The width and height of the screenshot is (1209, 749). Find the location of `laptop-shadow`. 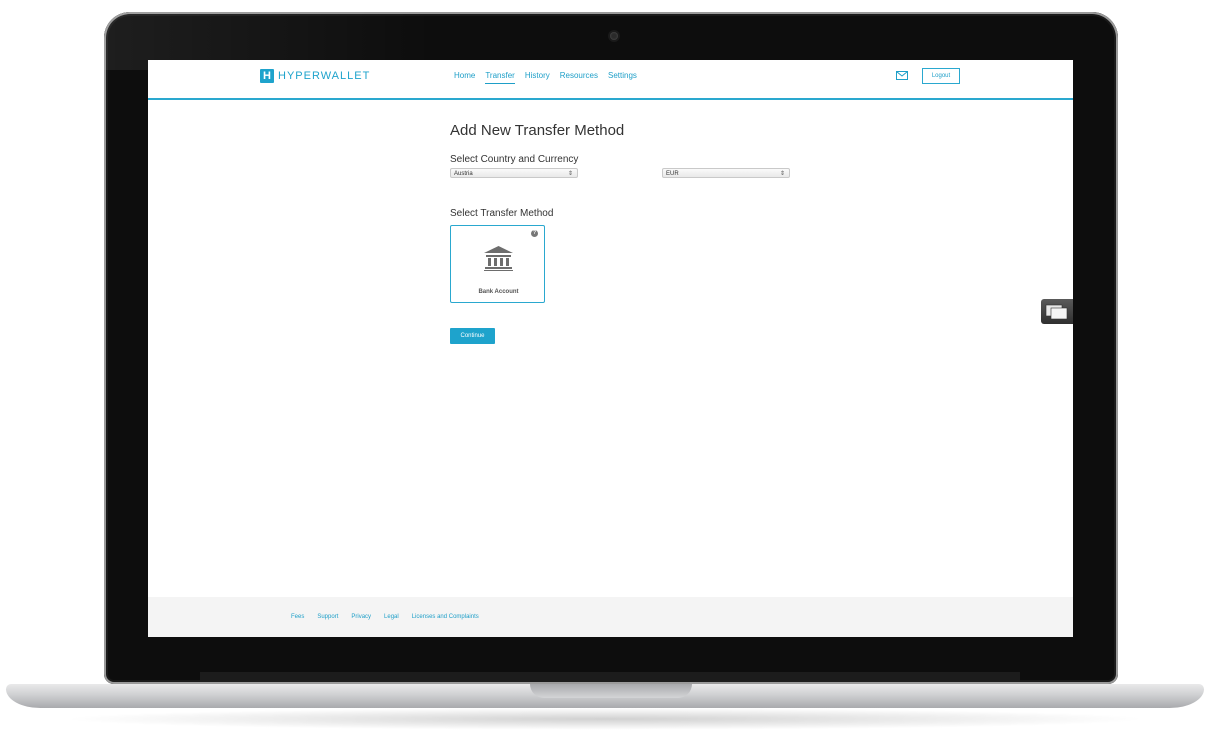

laptop-shadow is located at coordinates (605, 719).